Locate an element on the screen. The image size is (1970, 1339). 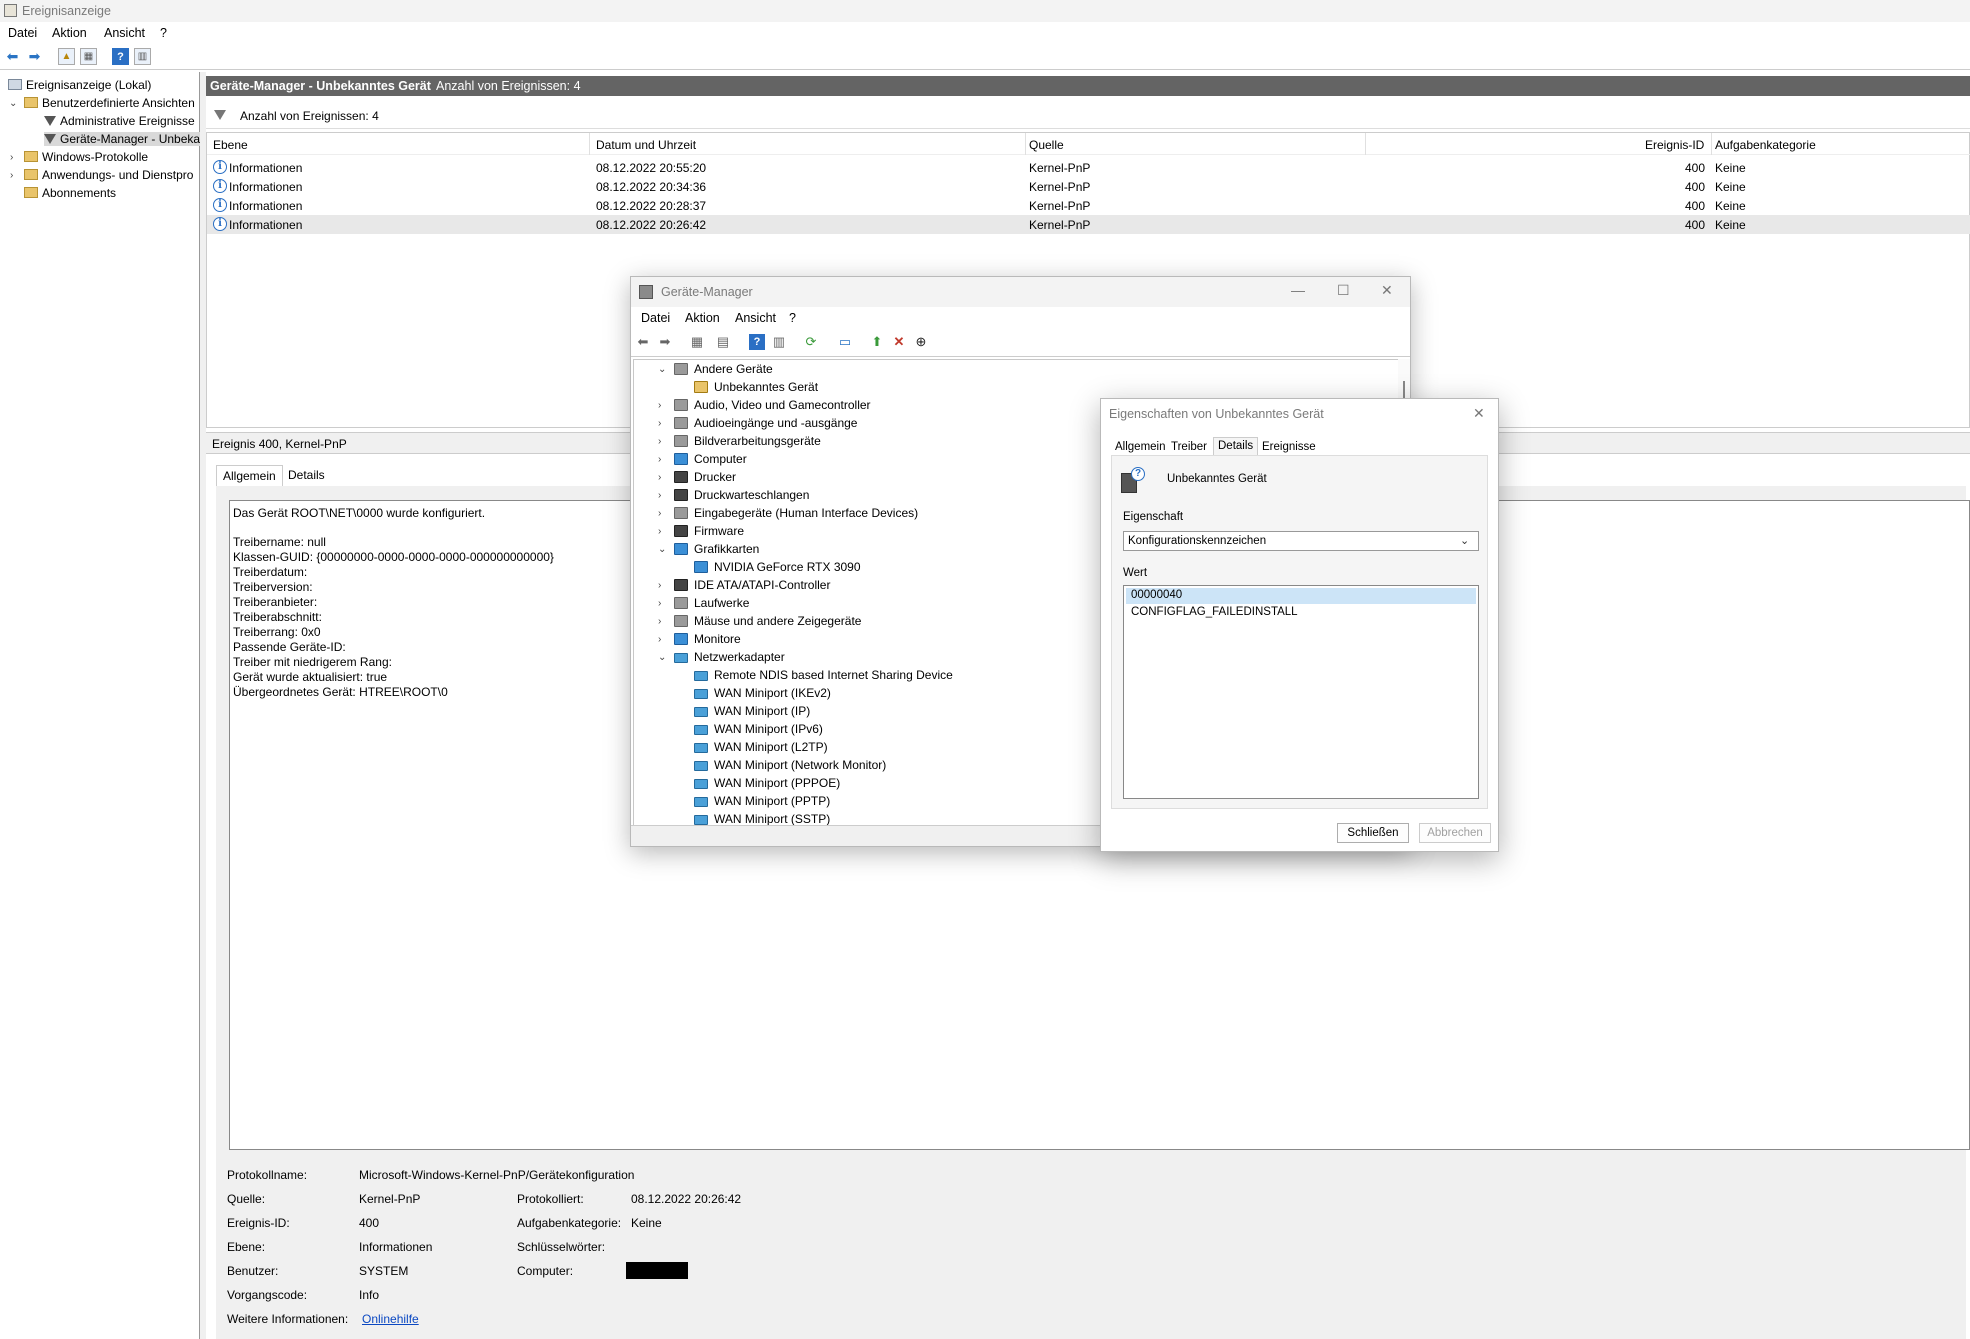
device-tree-node: NVIDIA GeForce RTX 3090 is located at coordinates (777, 567).